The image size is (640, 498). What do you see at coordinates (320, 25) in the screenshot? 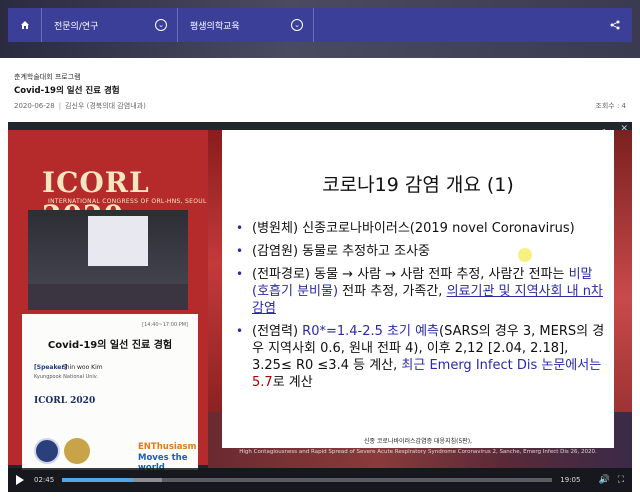
I see `top-navbar: 전문의/연구 ⌄ 평생의학교육 ⌄` at bounding box center [320, 25].